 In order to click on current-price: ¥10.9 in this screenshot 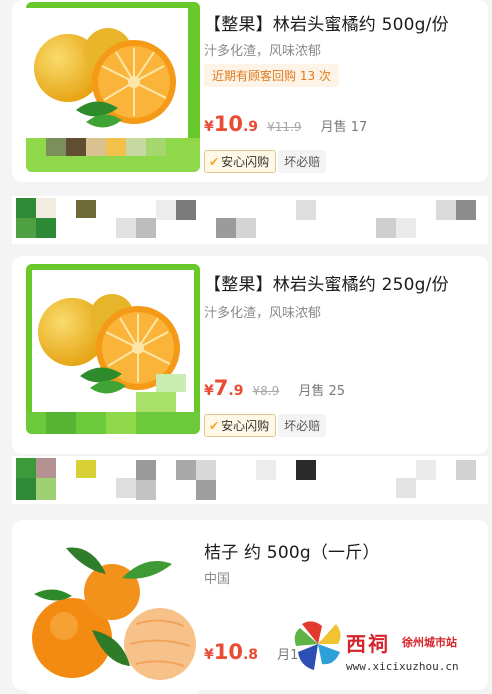, I will do `click(231, 124)`.